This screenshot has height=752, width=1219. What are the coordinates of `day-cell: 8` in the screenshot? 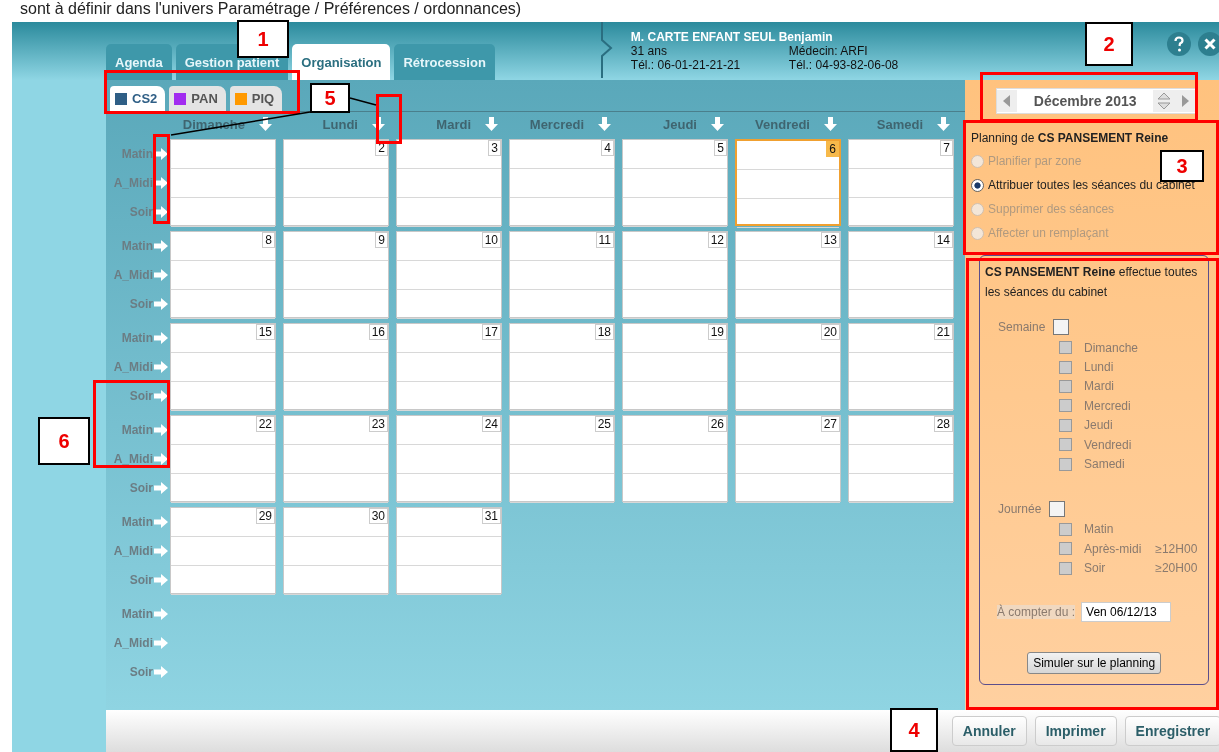 It's located at (223, 274).